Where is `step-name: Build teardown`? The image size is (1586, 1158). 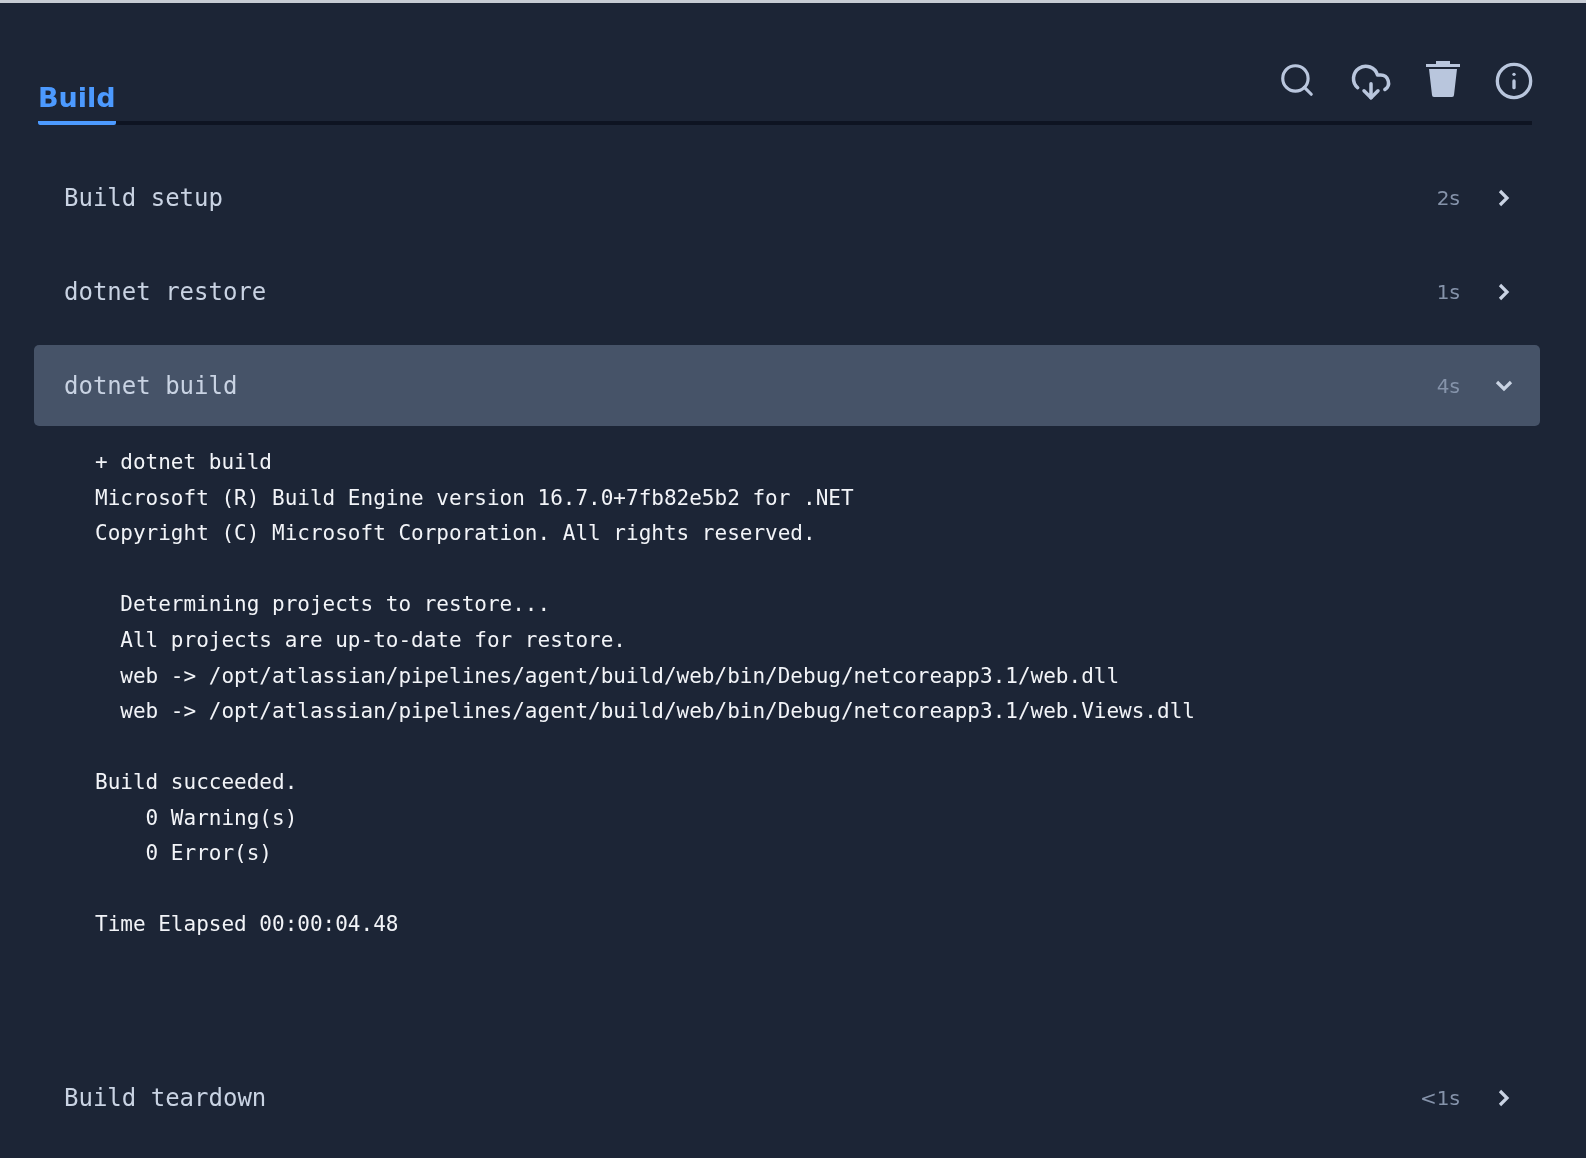 step-name: Build teardown is located at coordinates (166, 1098).